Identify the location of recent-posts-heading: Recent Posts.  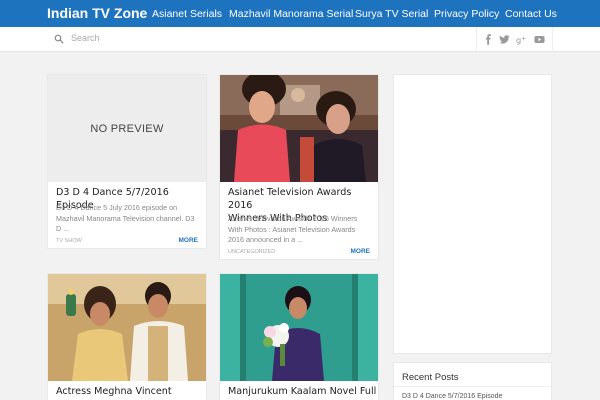
(430, 377).